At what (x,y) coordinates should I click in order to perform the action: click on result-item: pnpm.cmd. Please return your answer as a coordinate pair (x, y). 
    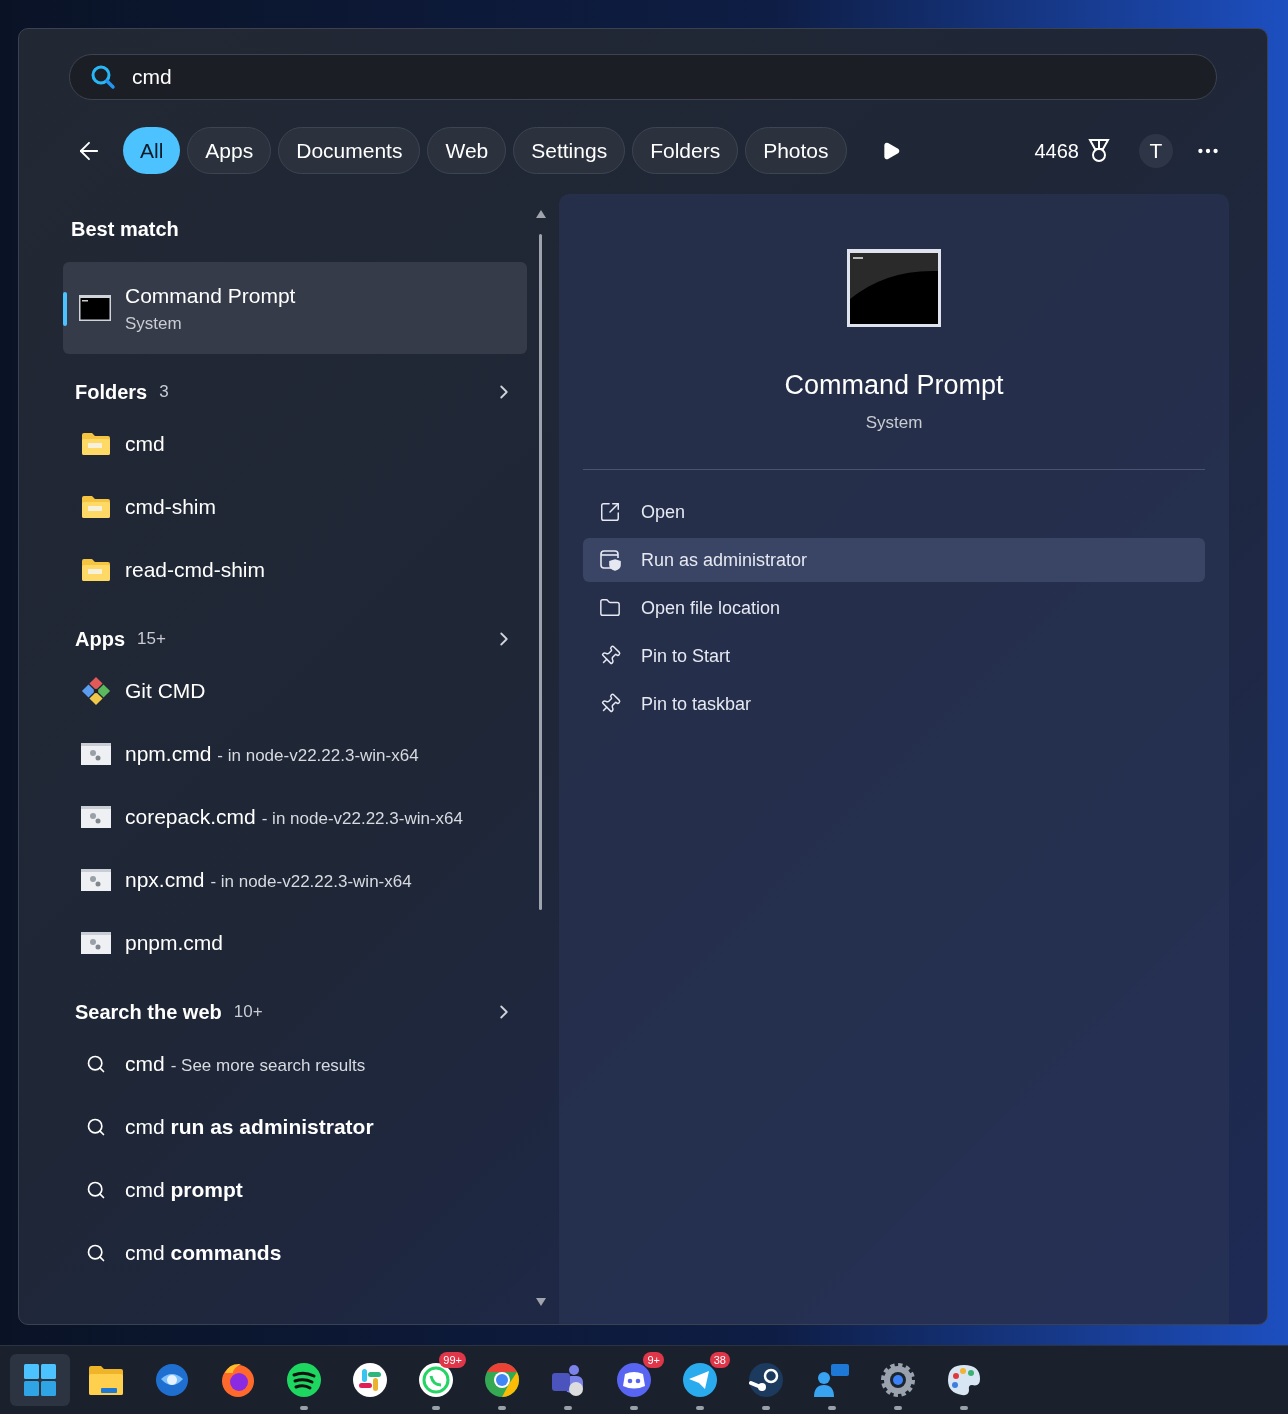
    Looking at the image, I should click on (295, 942).